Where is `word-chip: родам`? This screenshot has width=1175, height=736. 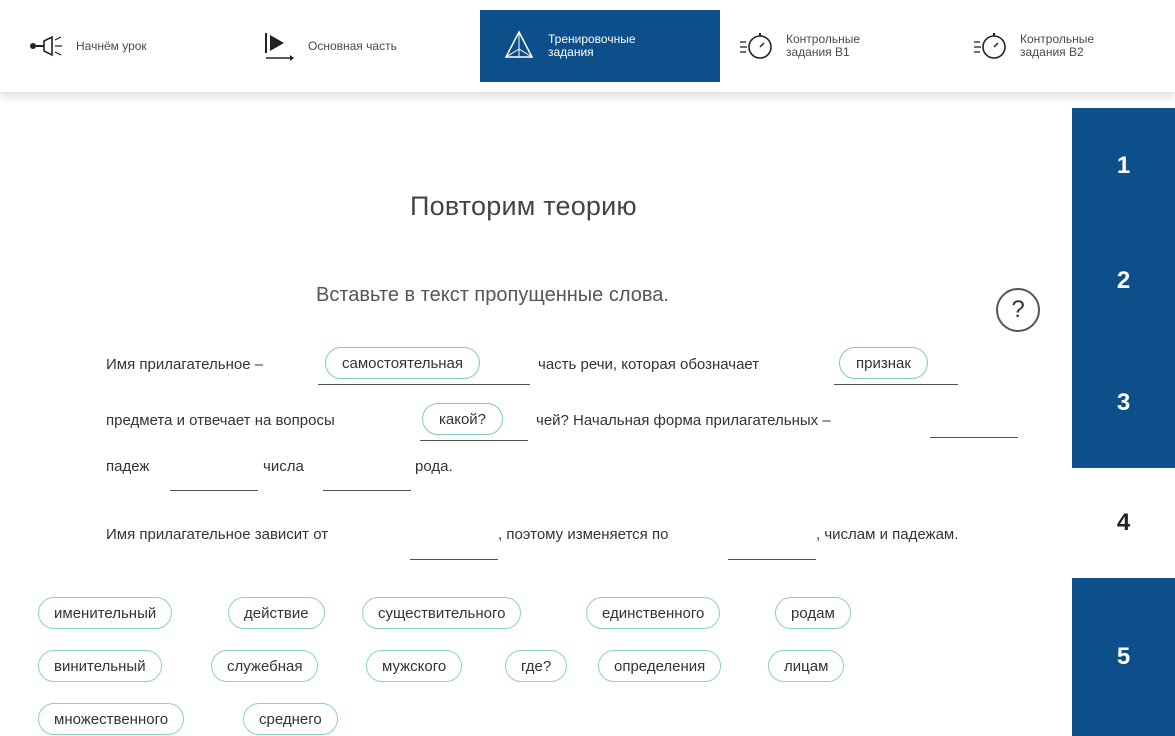
word-chip: родам is located at coordinates (813, 613).